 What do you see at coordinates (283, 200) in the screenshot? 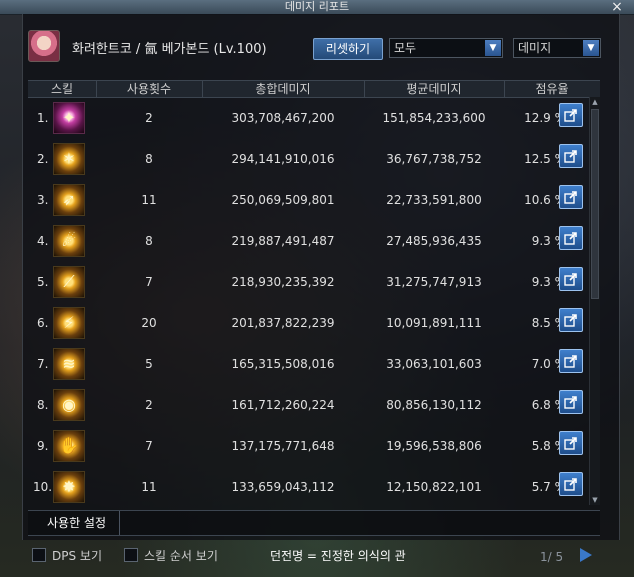
I see `row-total-damage: 250,069,509,801` at bounding box center [283, 200].